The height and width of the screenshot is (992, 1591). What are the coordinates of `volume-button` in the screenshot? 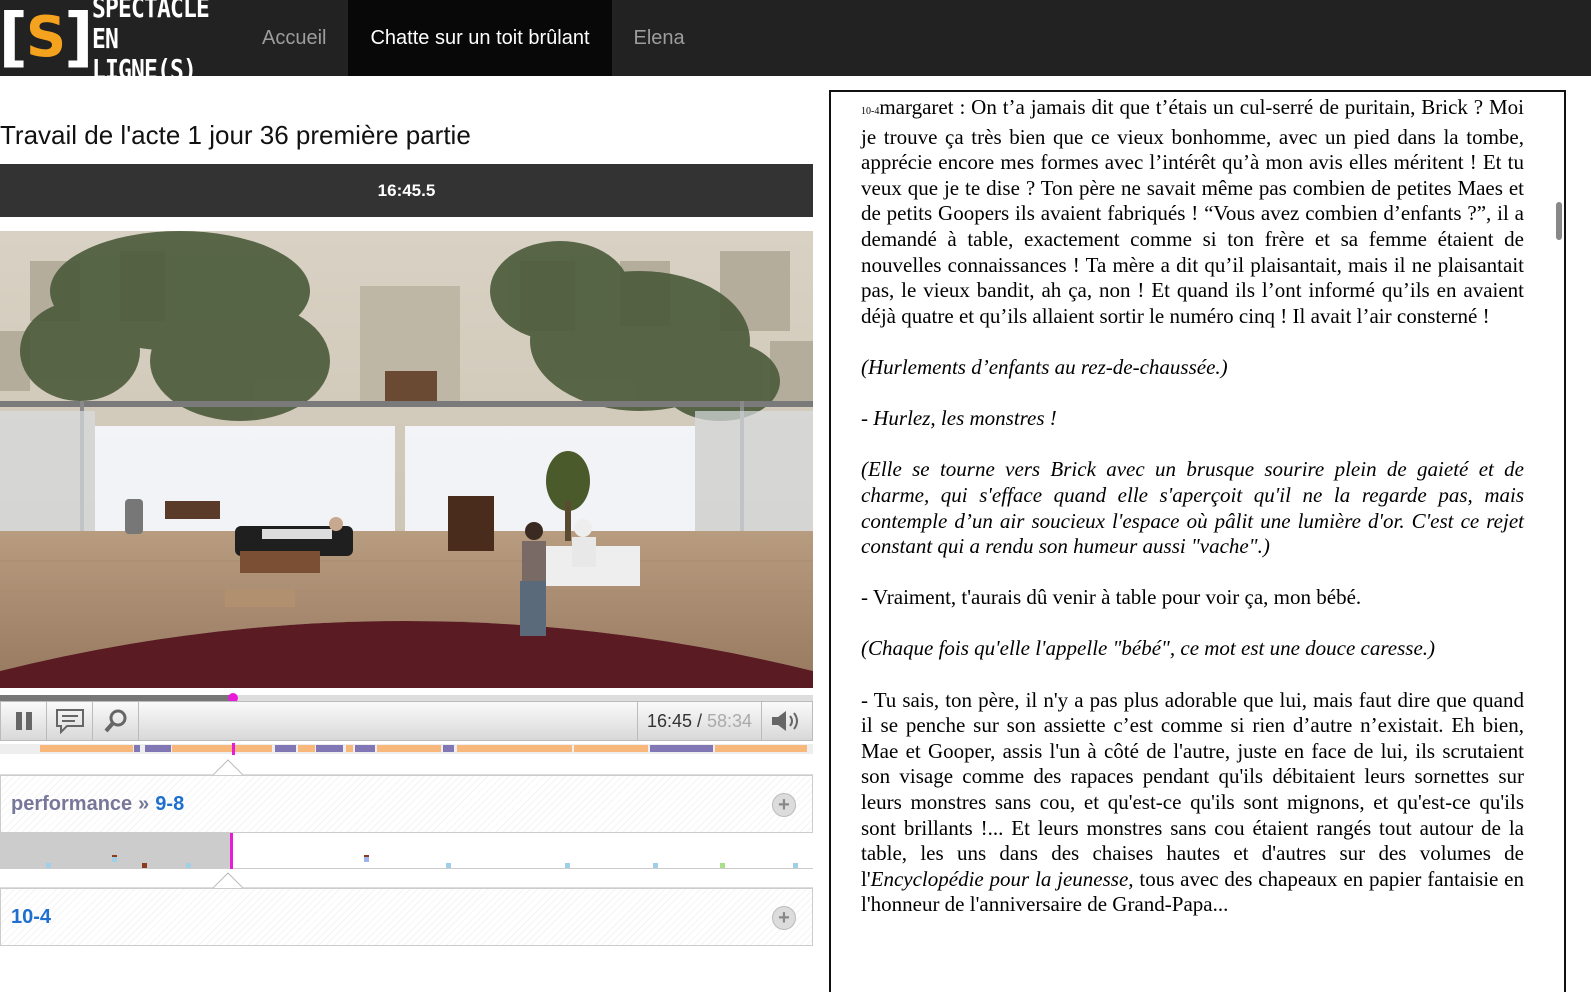 It's located at (787, 721).